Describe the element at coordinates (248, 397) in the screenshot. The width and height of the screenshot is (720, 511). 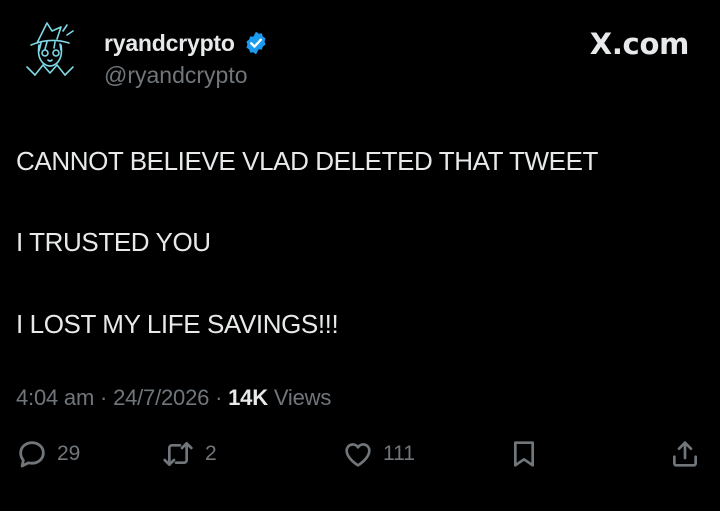
I see `views-count: 14K` at that location.